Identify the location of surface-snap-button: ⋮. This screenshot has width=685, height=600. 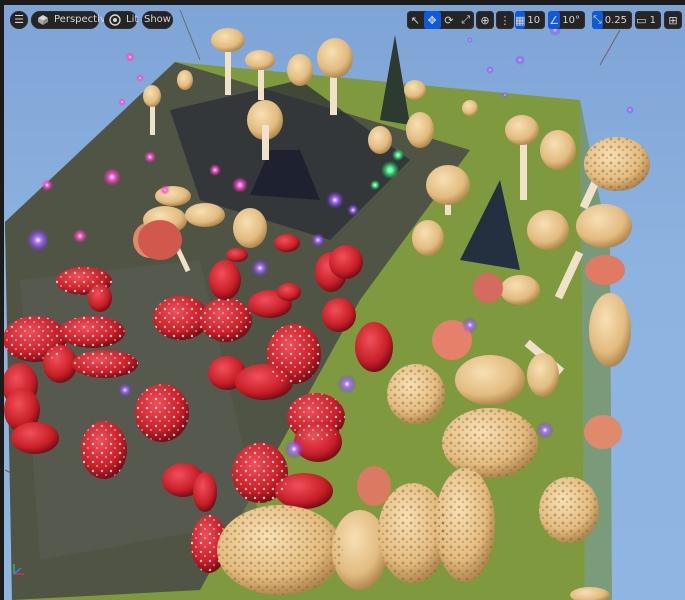
(505, 20).